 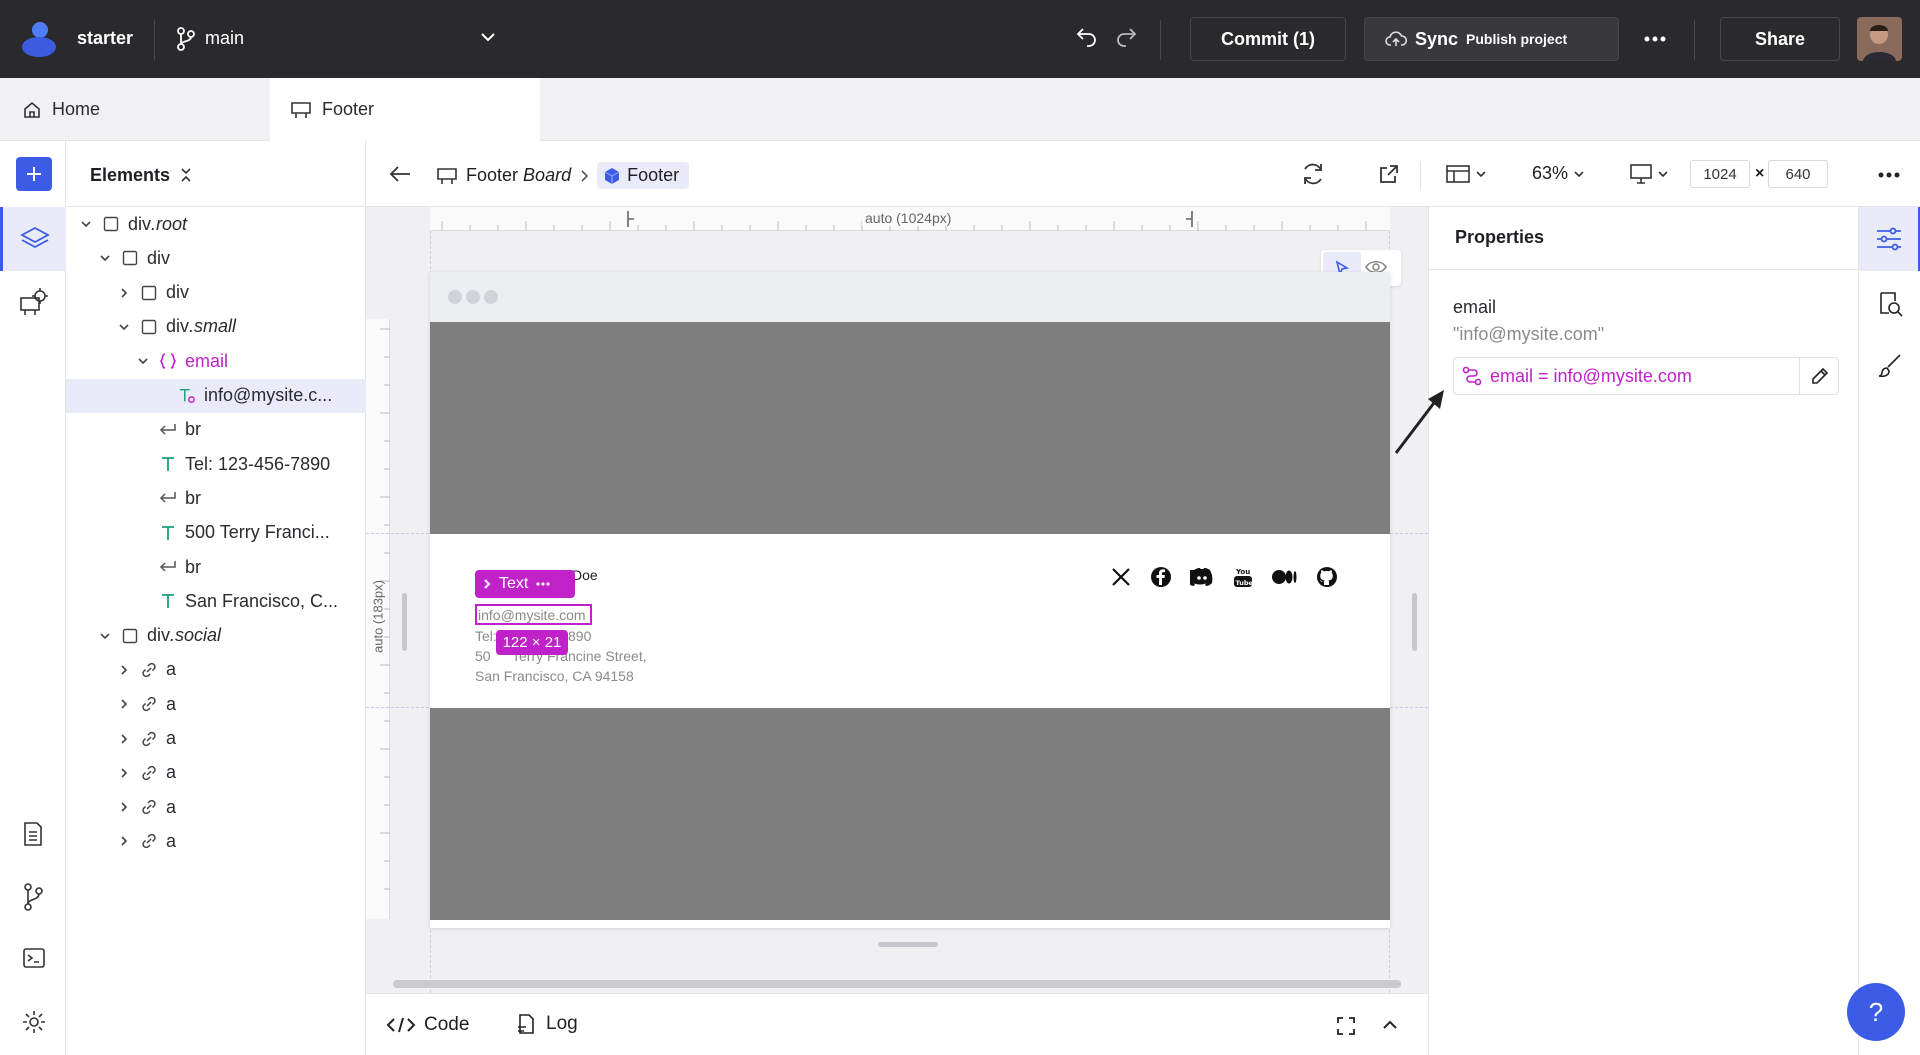 I want to click on app-logo-icon, so click(x=39, y=39).